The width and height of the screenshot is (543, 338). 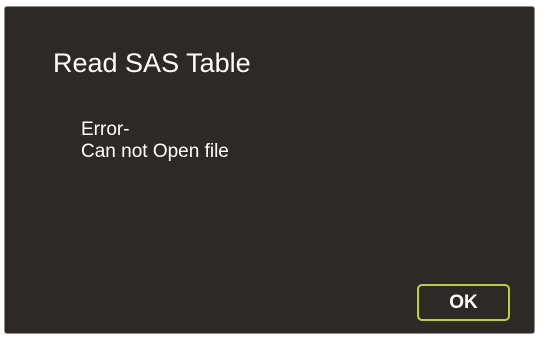 I want to click on error-message: Error- Can not Open file, so click(x=155, y=141).